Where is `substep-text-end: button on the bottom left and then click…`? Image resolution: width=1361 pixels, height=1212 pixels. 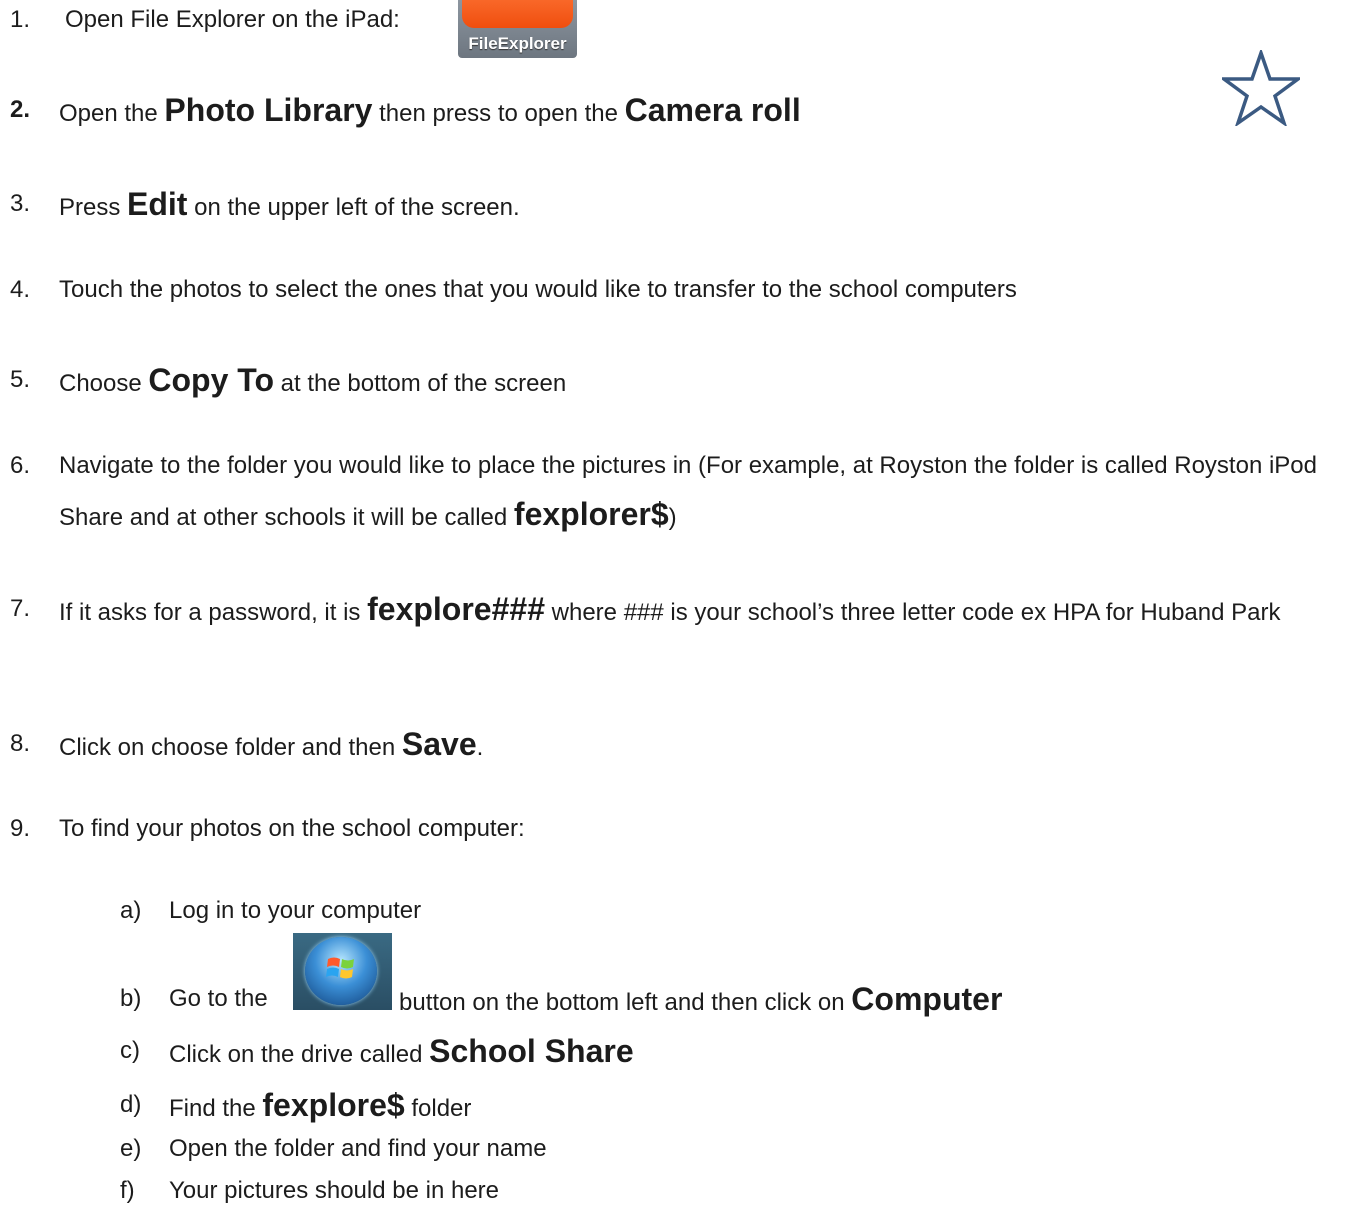 substep-text-end: button on the bottom left and then click… is located at coordinates (700, 1001).